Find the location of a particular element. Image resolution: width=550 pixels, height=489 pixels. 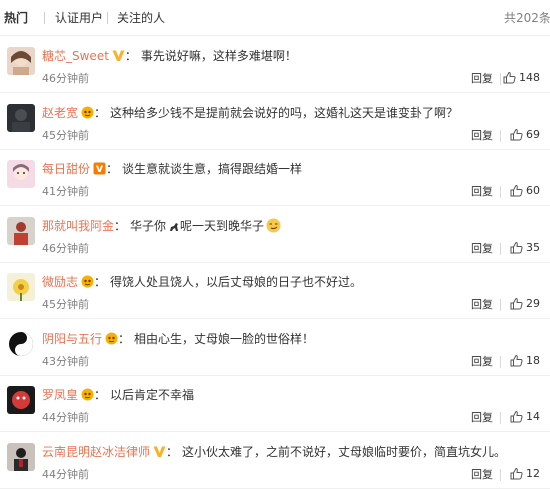

like-button: 69 is located at coordinates (525, 135).